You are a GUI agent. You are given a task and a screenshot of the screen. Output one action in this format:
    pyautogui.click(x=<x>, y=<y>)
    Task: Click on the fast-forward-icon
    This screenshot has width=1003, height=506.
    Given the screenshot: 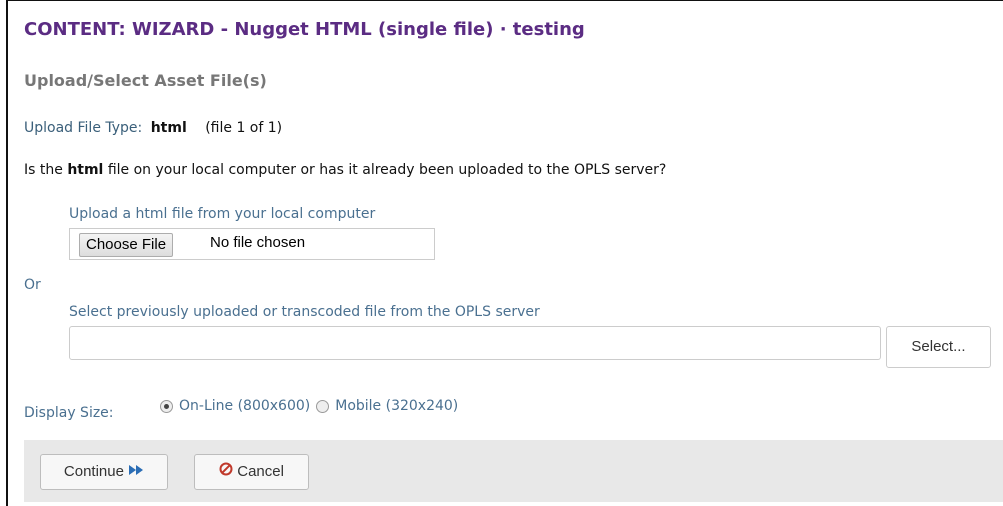 What is the action you would take?
    pyautogui.click(x=136, y=472)
    